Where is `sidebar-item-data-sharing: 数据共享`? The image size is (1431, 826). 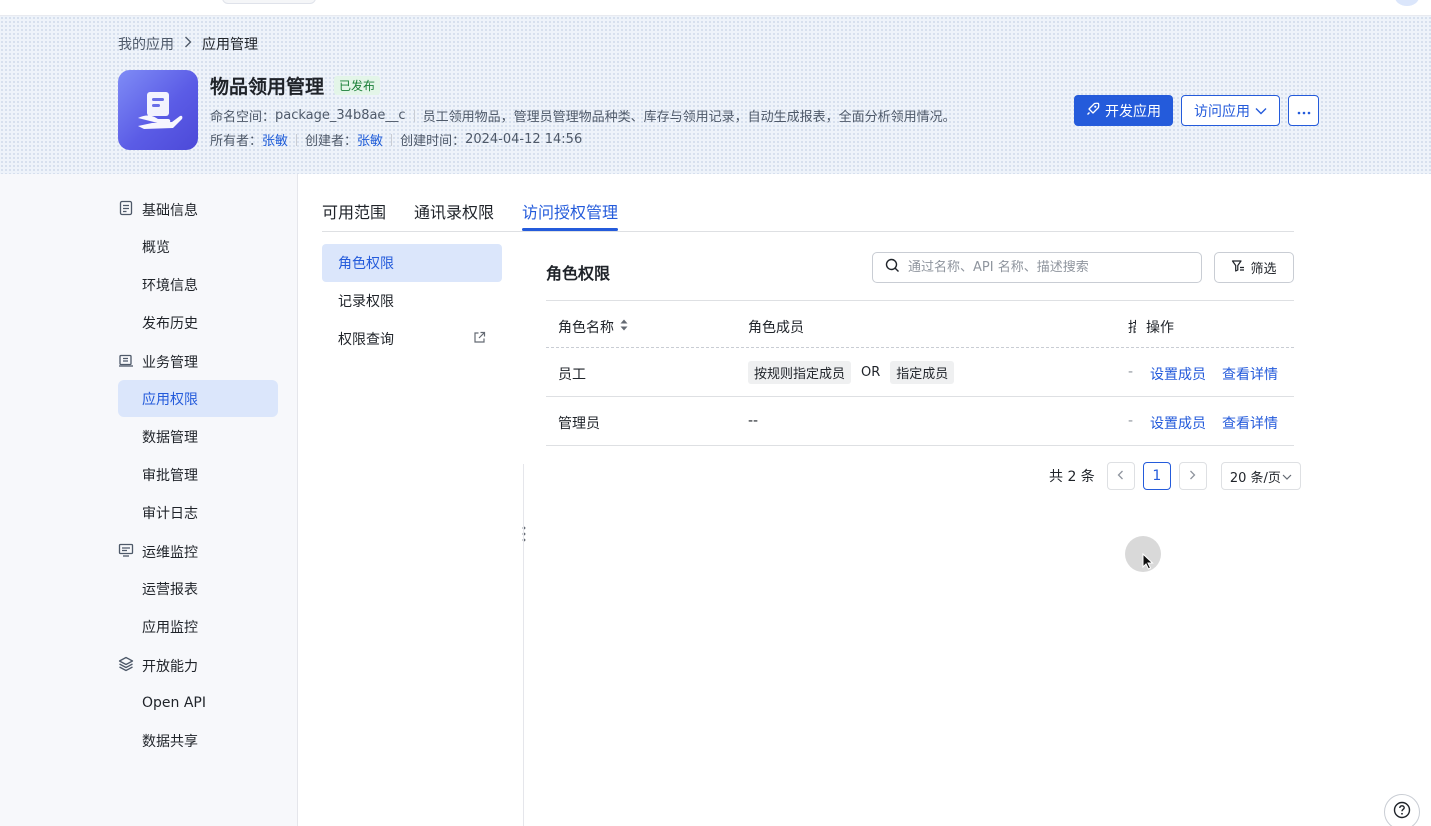
sidebar-item-data-sharing: 数据共享 is located at coordinates (198, 740).